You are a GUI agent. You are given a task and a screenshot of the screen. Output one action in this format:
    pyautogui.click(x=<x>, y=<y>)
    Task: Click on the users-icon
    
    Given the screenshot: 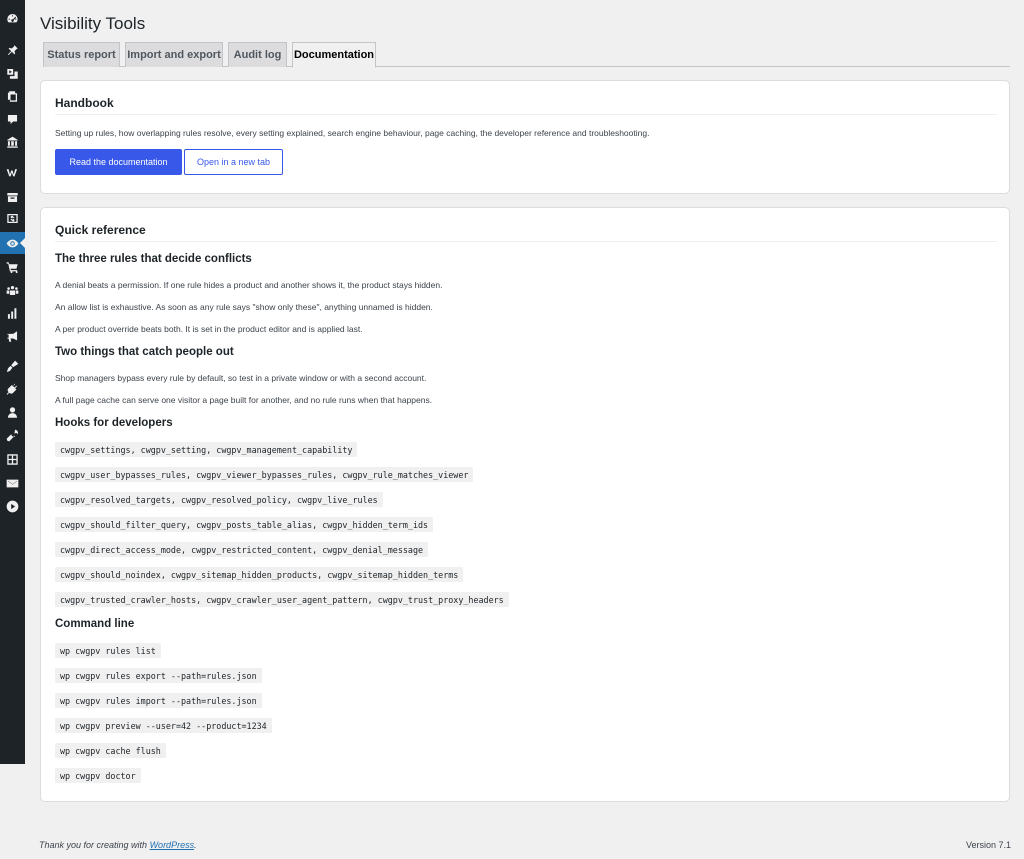 What is the action you would take?
    pyautogui.click(x=12, y=412)
    